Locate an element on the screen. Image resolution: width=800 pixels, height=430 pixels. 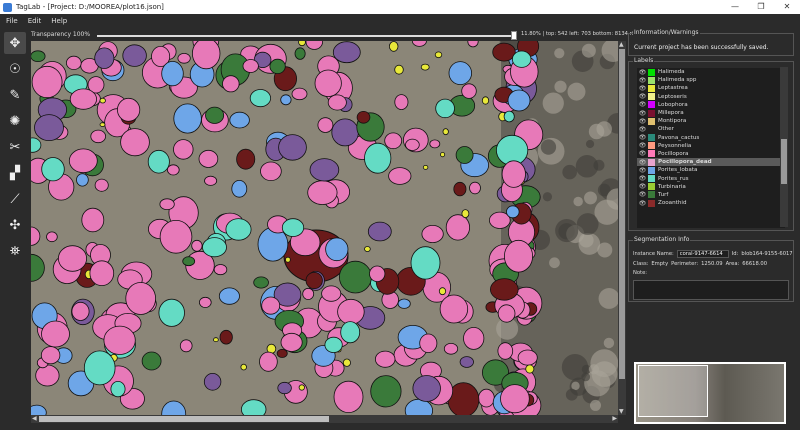
label-row: 👁 Peysonnelia is located at coordinates (711, 146).